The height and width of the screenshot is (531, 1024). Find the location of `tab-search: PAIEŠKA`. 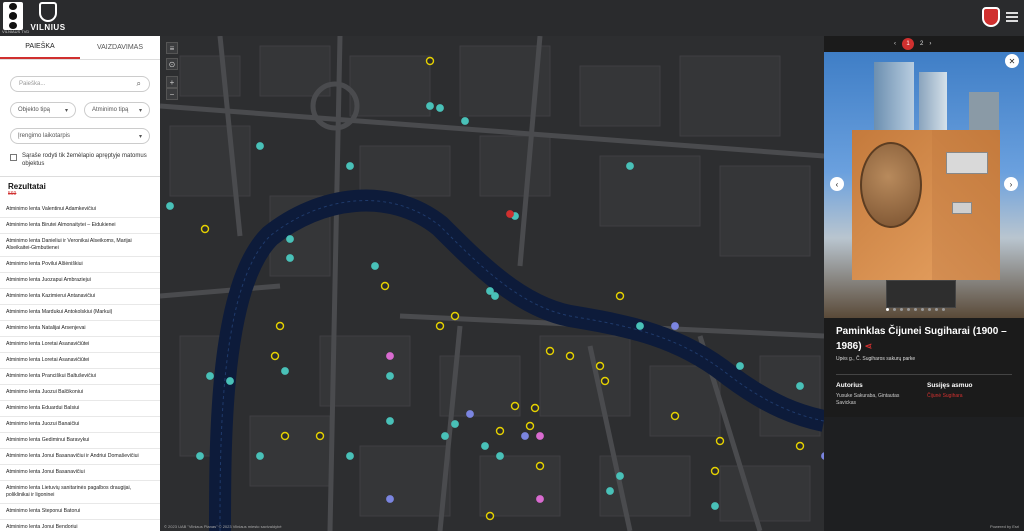

tab-search: PAIEŠKA is located at coordinates (40, 47).